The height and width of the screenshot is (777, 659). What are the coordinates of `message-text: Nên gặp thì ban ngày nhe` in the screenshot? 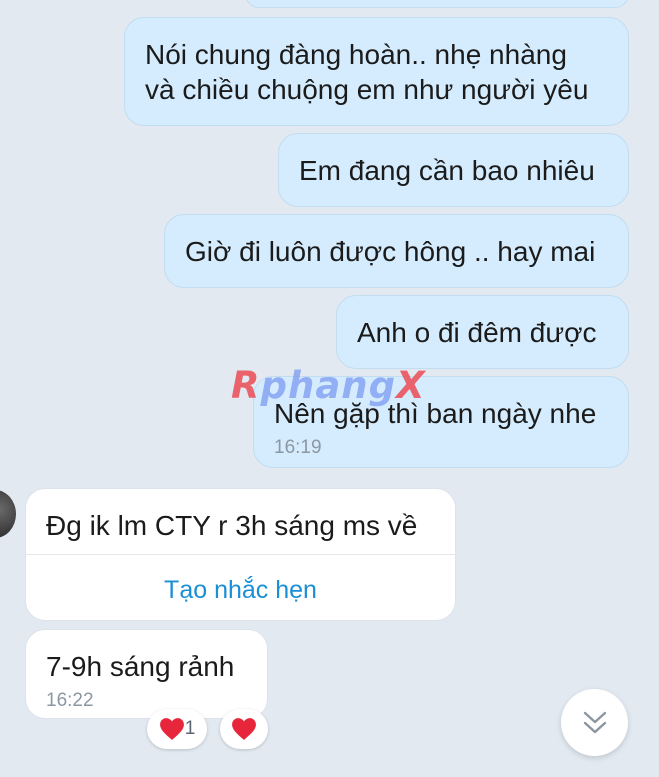 It's located at (435, 413).